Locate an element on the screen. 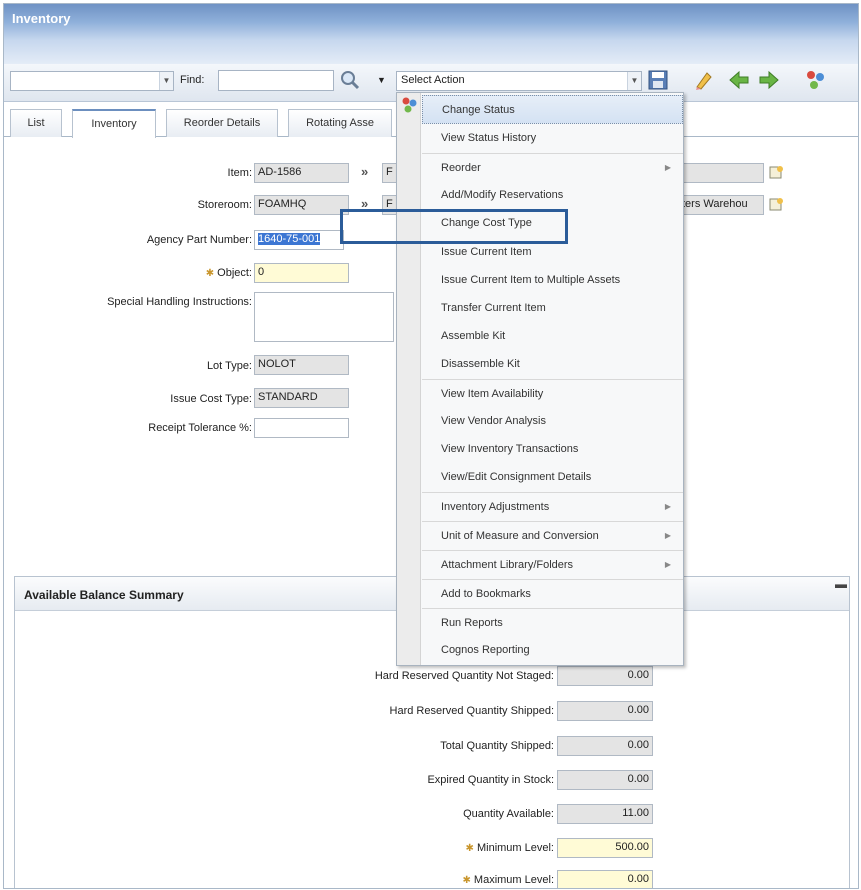 This screenshot has height=890, width=861. agency-part-number-value: 1640-75-001 is located at coordinates (289, 239).